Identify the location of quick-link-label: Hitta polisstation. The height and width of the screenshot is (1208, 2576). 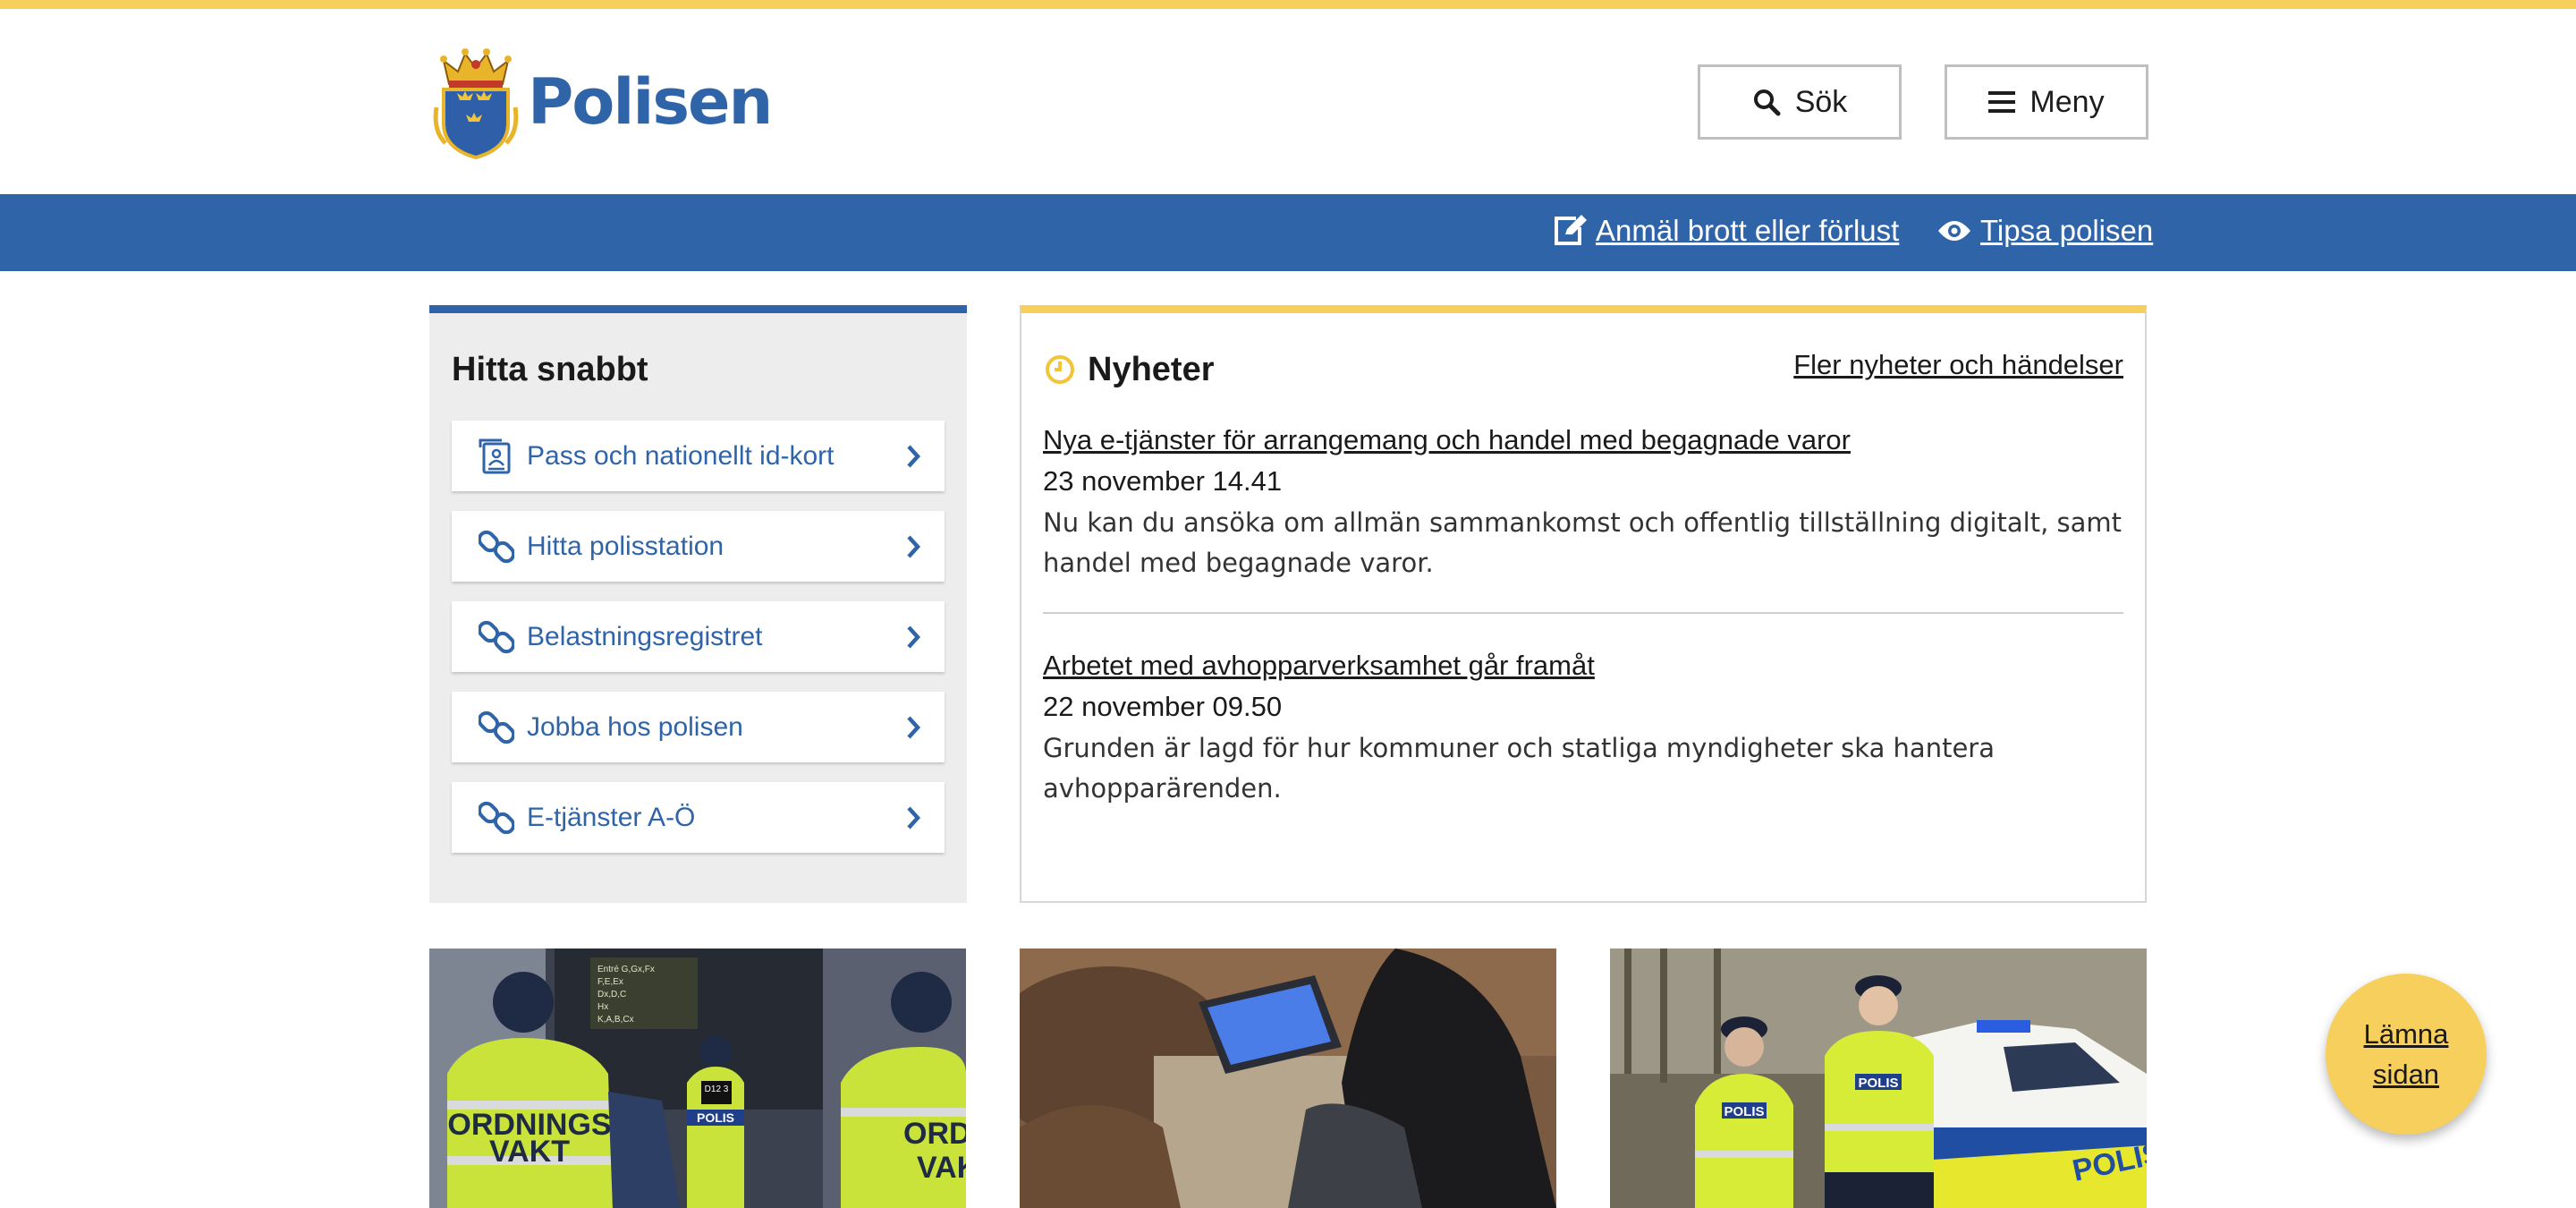
(625, 546).